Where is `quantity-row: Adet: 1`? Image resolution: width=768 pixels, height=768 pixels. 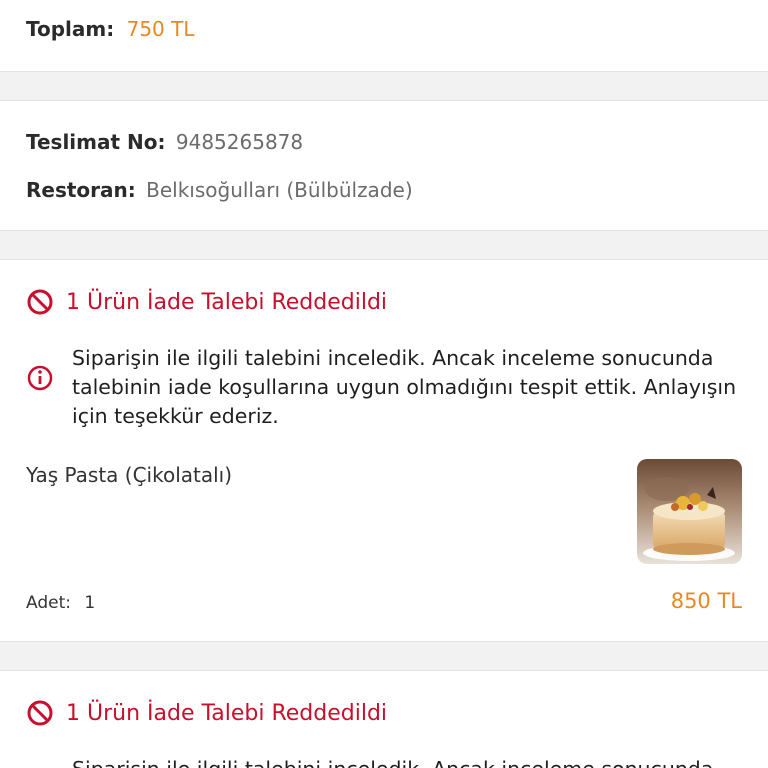 quantity-row: Adet: 1 is located at coordinates (60, 603).